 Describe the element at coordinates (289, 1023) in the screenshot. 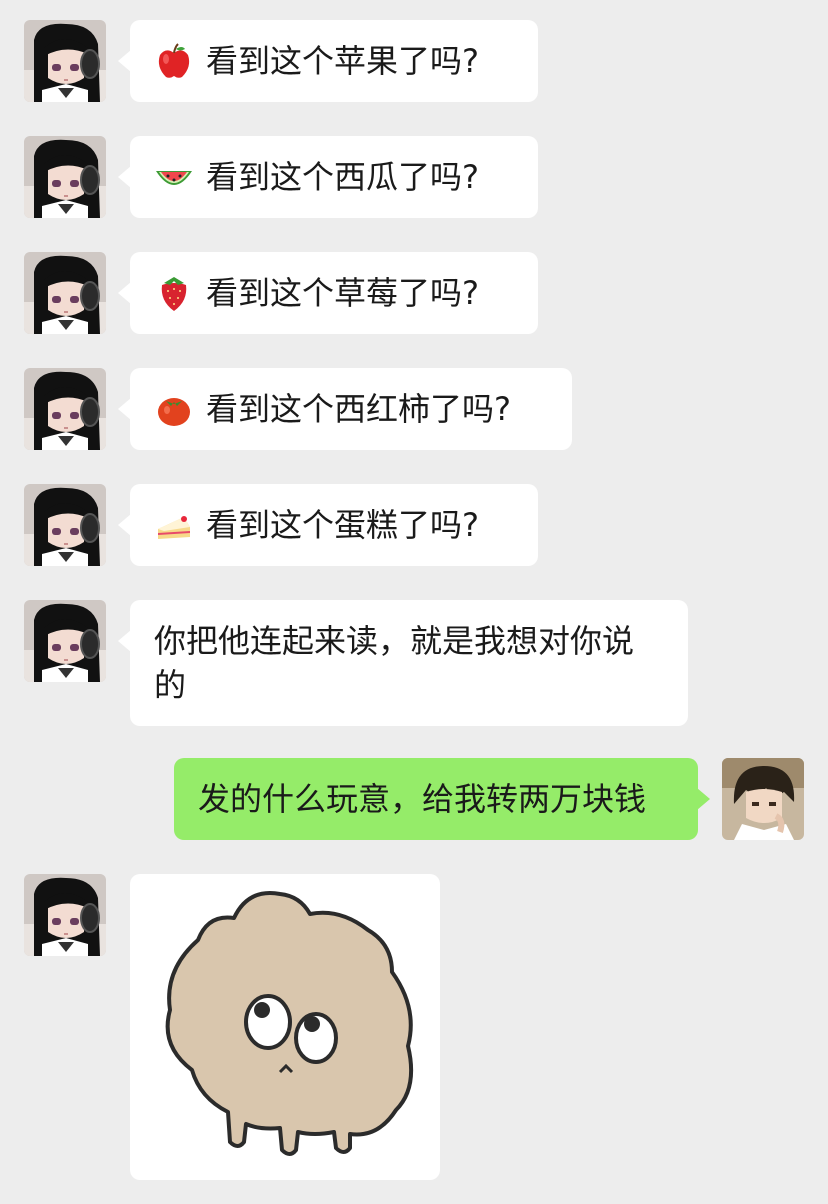

I see `bear-sticker` at that location.